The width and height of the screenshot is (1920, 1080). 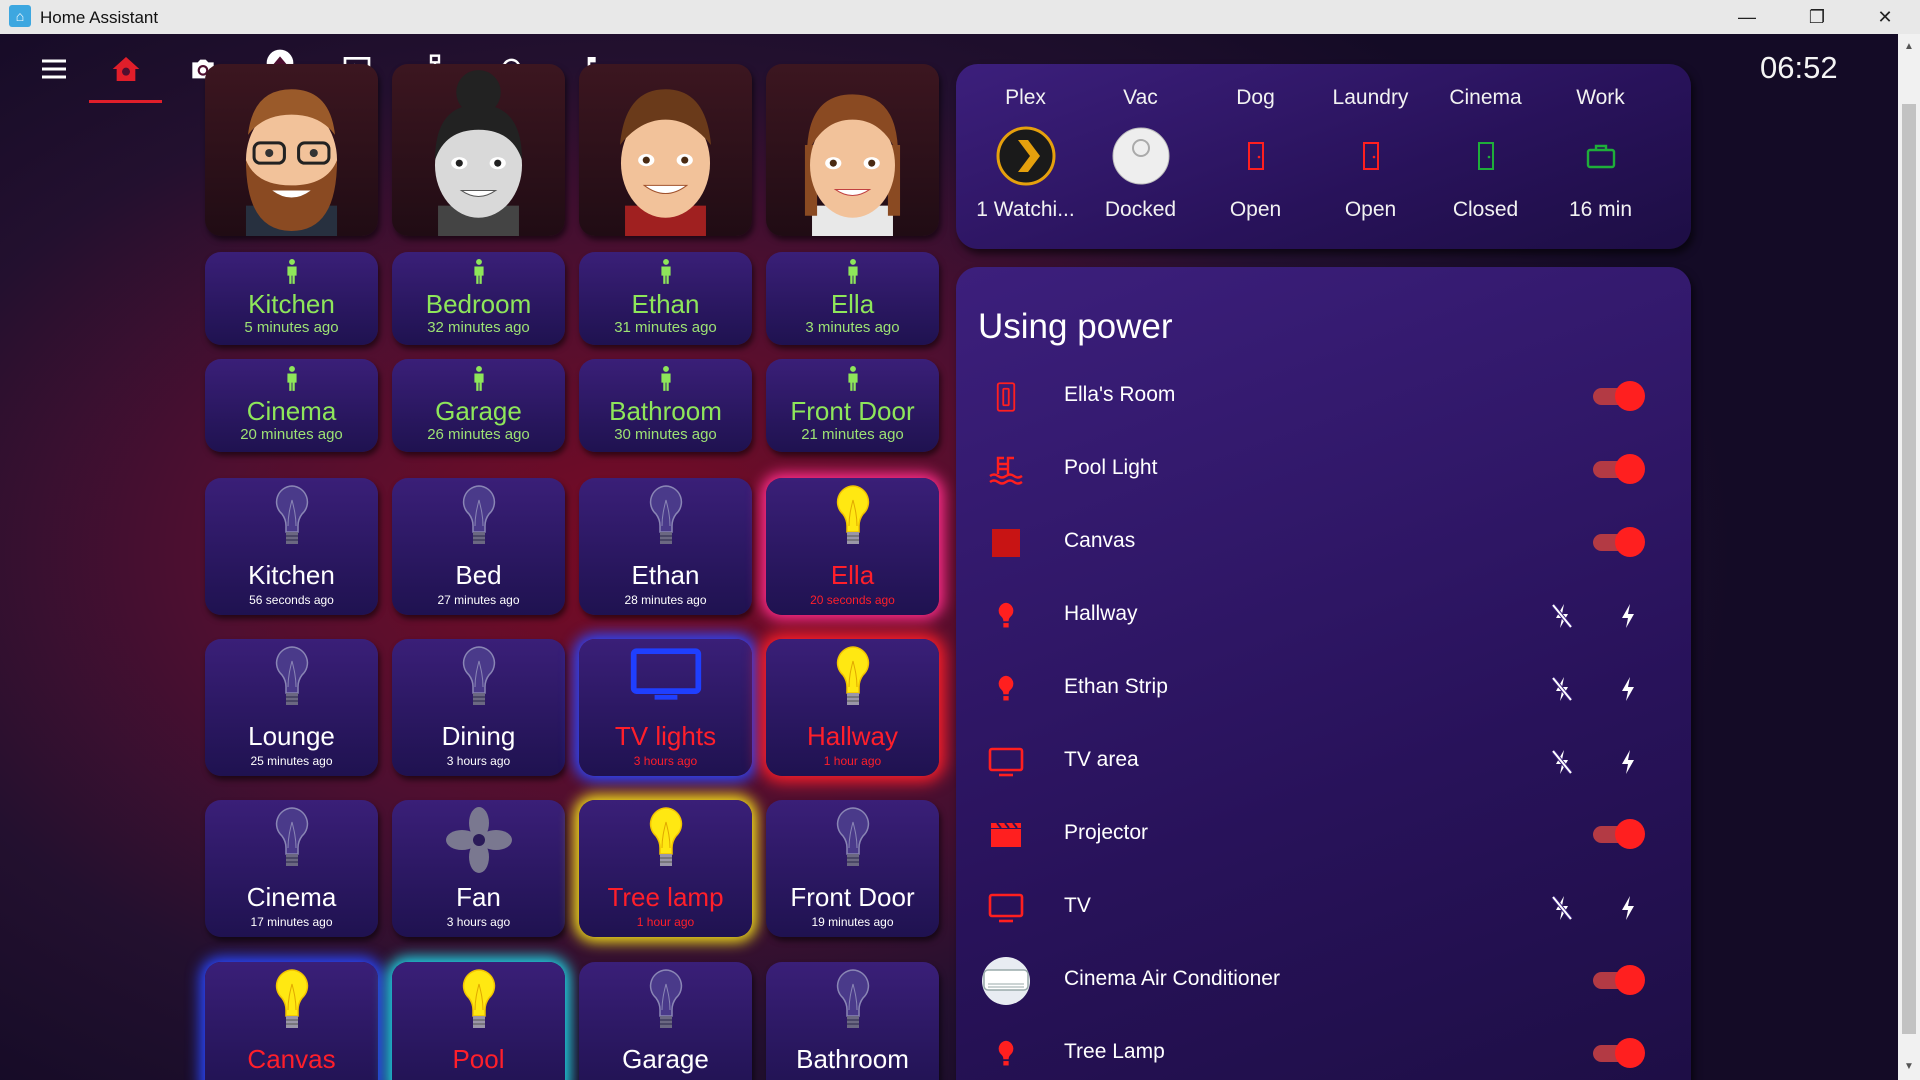 I want to click on light-tile-name: Kitchen, so click(x=291, y=575).